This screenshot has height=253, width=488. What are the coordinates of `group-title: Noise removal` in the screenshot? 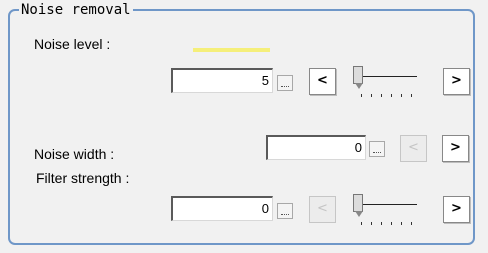 It's located at (76, 10).